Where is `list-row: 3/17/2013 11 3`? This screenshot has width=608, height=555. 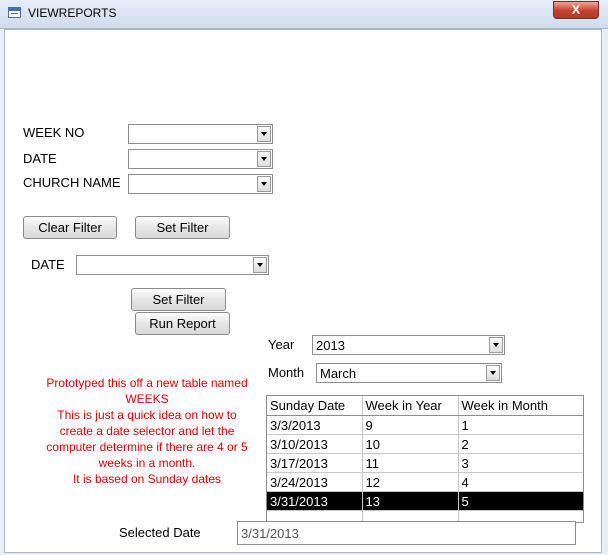
list-row: 3/17/2013 11 3 is located at coordinates (425, 463).